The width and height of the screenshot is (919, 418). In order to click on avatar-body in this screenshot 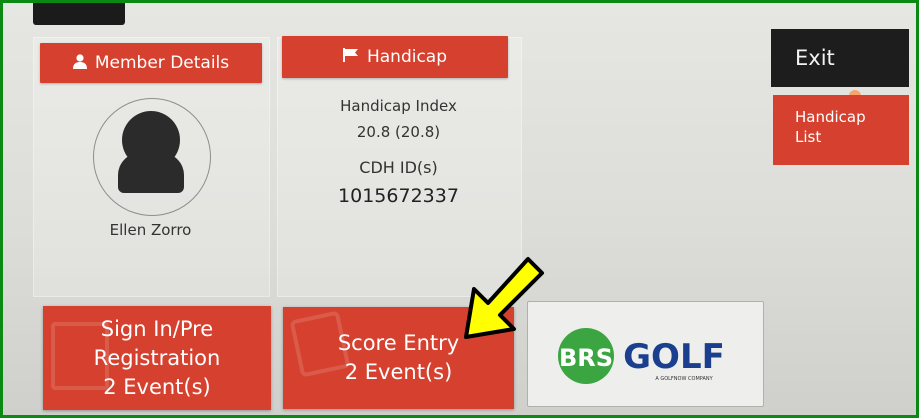, I will do `click(151, 173)`.